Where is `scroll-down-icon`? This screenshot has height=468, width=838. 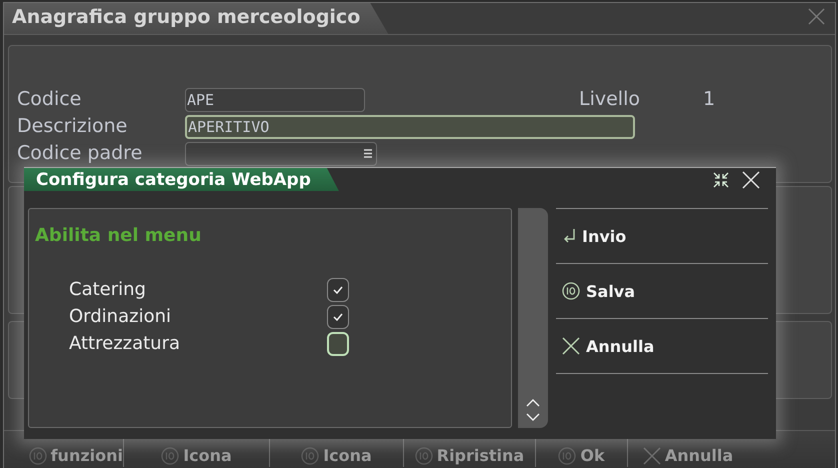
scroll-down-icon is located at coordinates (533, 417).